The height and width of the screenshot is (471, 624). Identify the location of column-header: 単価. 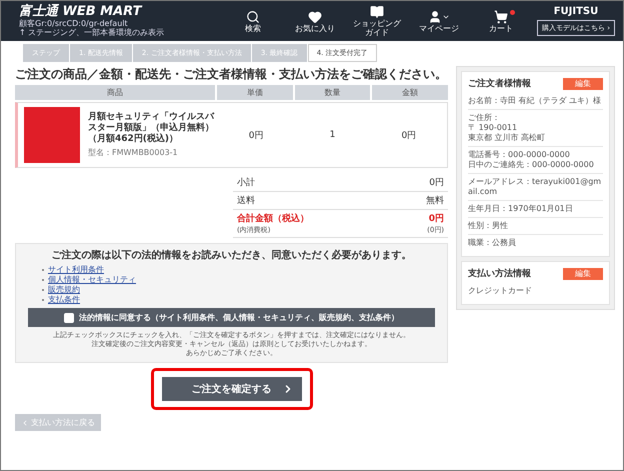
(255, 92).